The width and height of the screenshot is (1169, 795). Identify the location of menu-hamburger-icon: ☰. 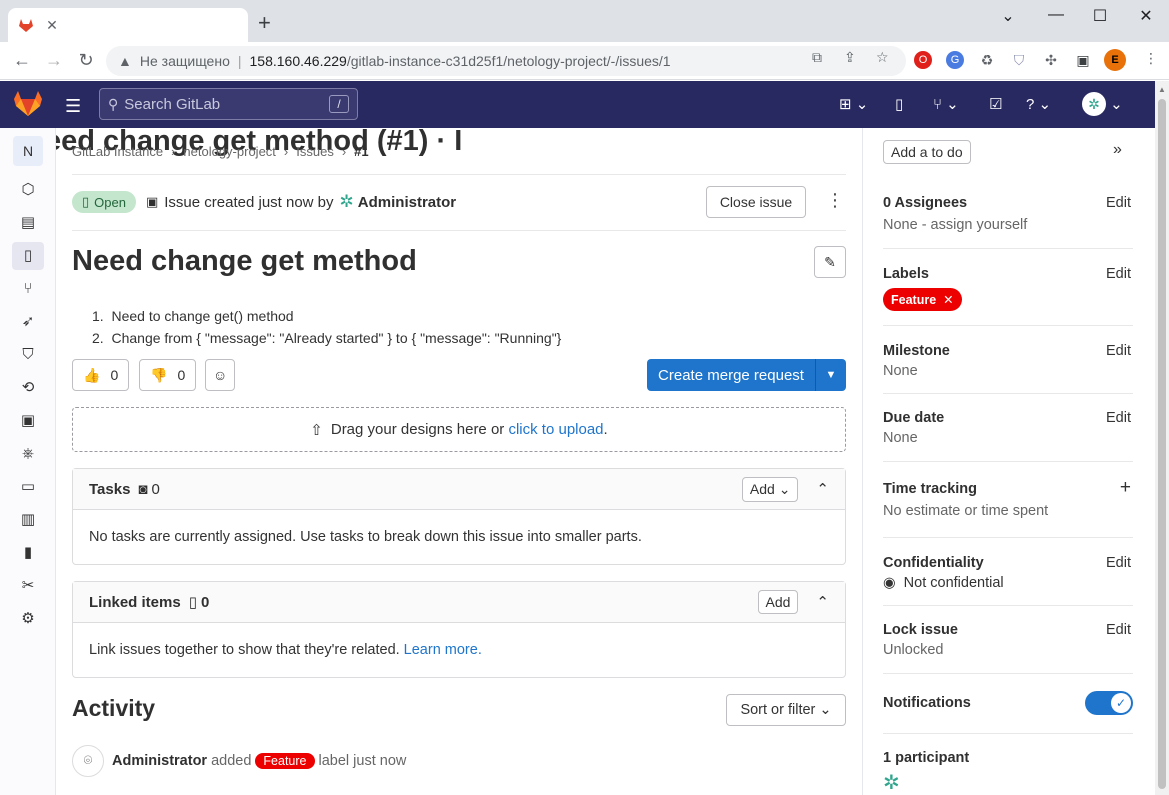
(73, 106).